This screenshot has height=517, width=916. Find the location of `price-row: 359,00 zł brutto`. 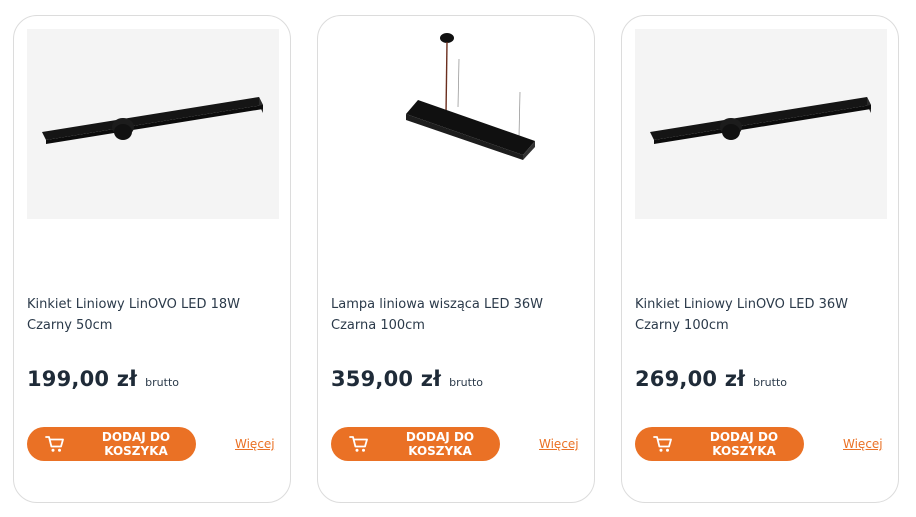

price-row: 359,00 zł brutto is located at coordinates (407, 379).